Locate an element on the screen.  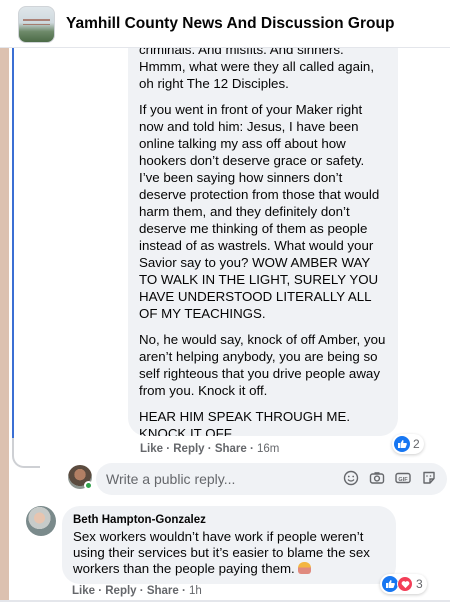
love-icon is located at coordinates (405, 584).